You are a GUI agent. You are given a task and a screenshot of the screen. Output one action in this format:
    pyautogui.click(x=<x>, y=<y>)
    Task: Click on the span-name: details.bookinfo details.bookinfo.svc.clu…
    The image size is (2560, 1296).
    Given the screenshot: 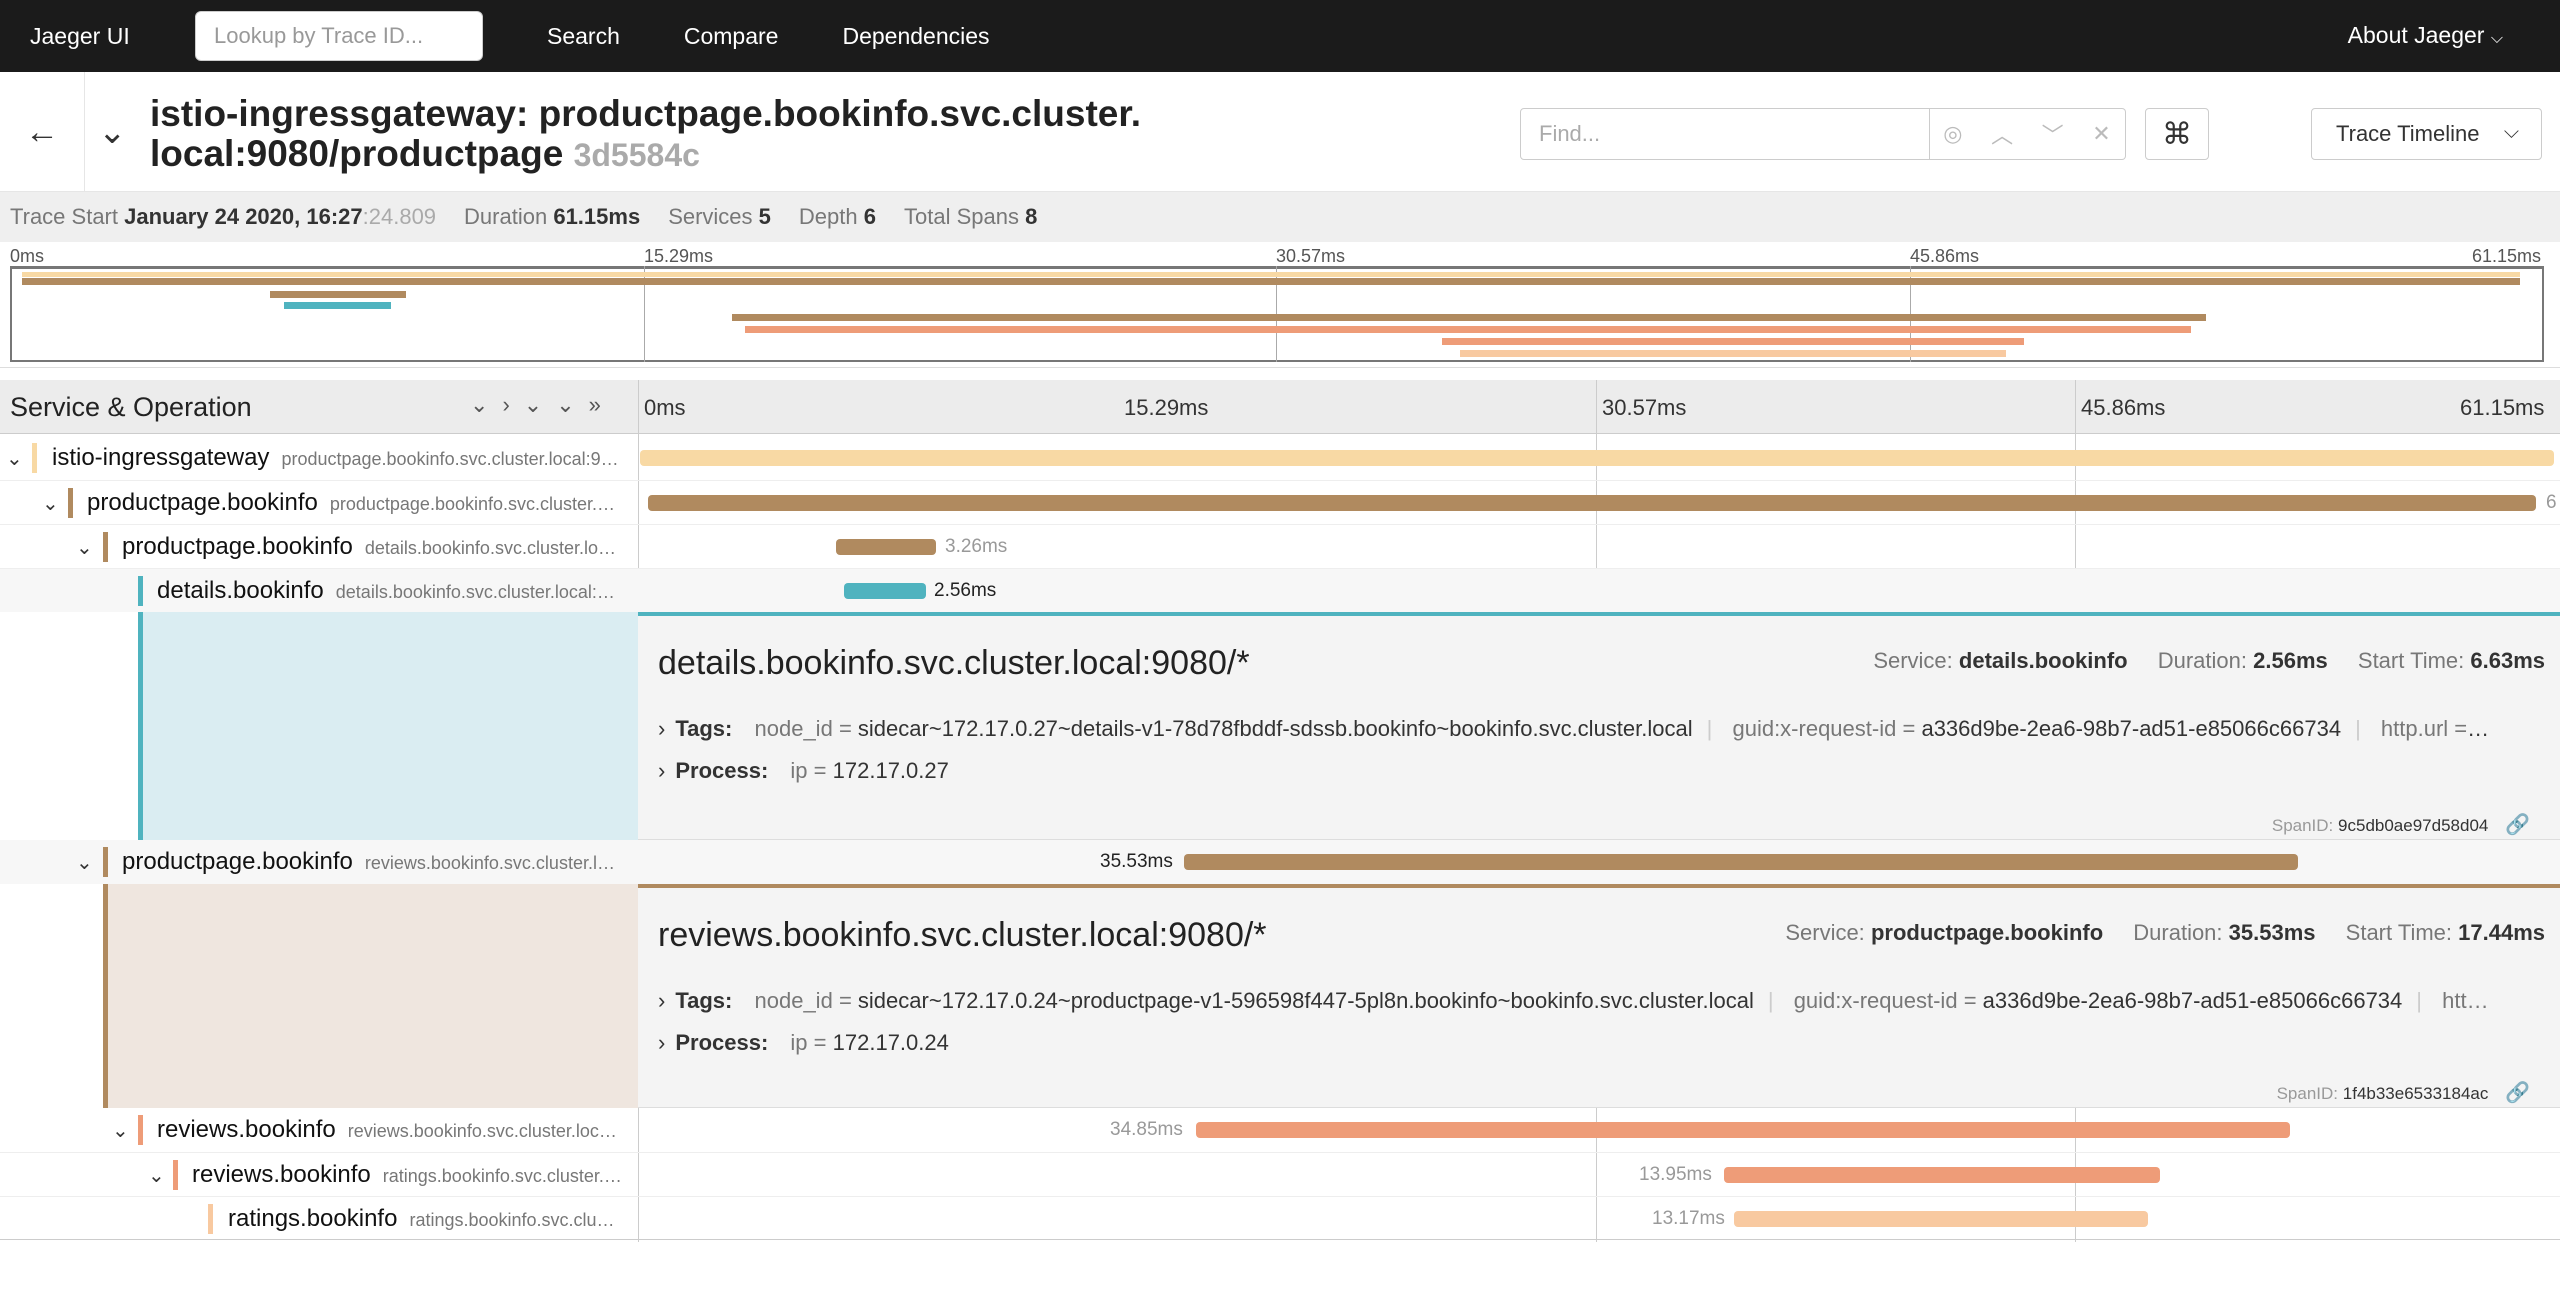 What is the action you would take?
    pyautogui.click(x=386, y=590)
    